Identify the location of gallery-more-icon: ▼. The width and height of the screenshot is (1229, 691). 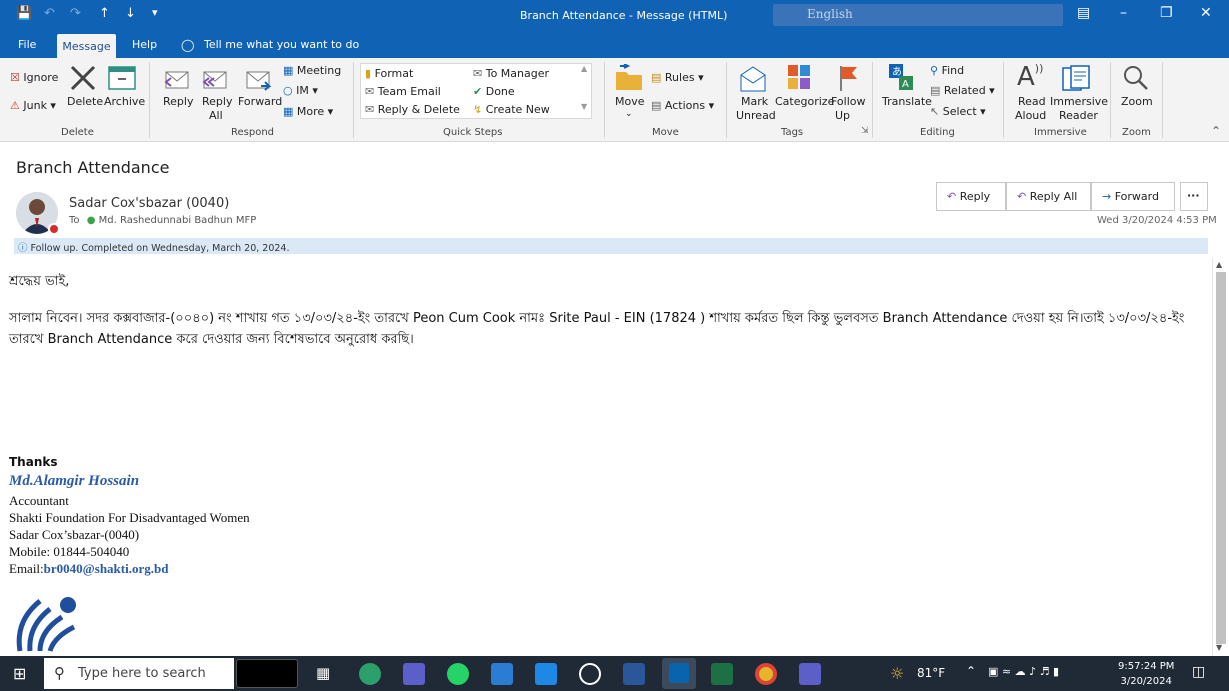
(584, 106).